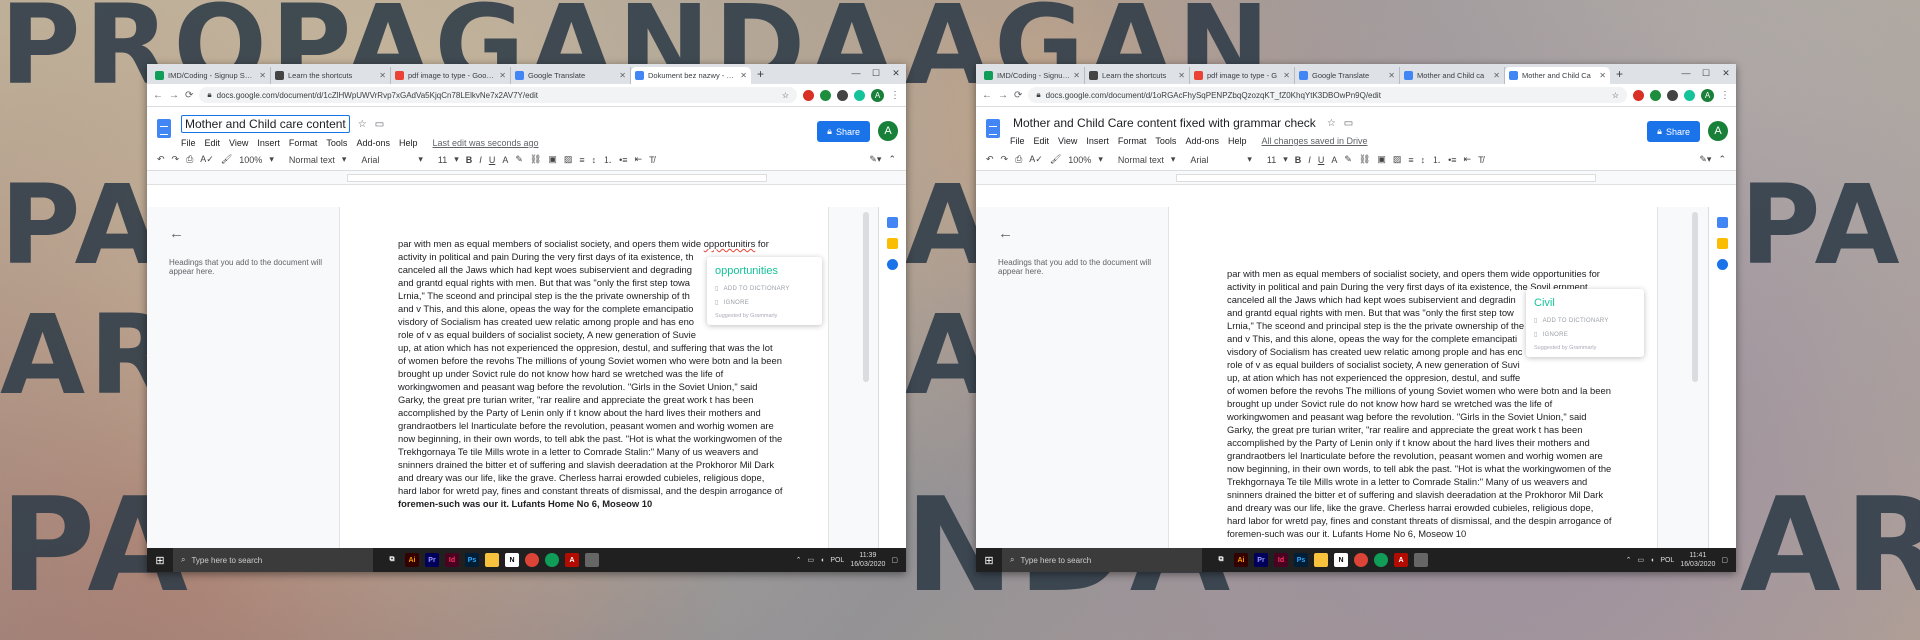 The height and width of the screenshot is (640, 1920). Describe the element at coordinates (888, 131) in the screenshot. I see `account-avatar: A` at that location.